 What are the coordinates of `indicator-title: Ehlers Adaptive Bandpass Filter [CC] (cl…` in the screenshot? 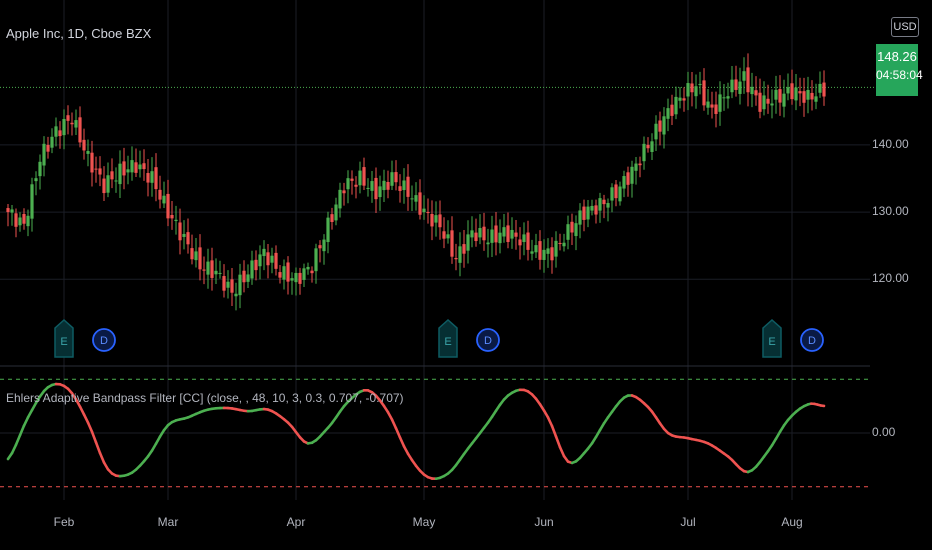 It's located at (205, 398).